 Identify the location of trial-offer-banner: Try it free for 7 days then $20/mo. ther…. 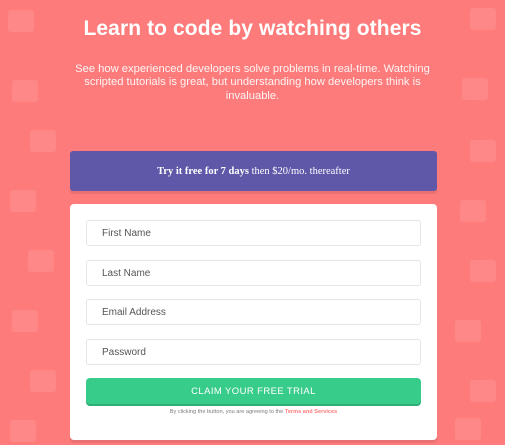
(253, 171).